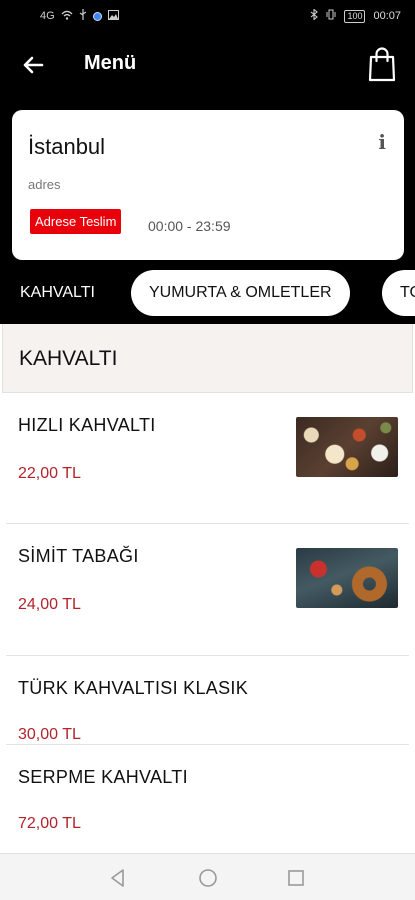  I want to click on tab-kahvalti: KAHVALTI, so click(57, 293).